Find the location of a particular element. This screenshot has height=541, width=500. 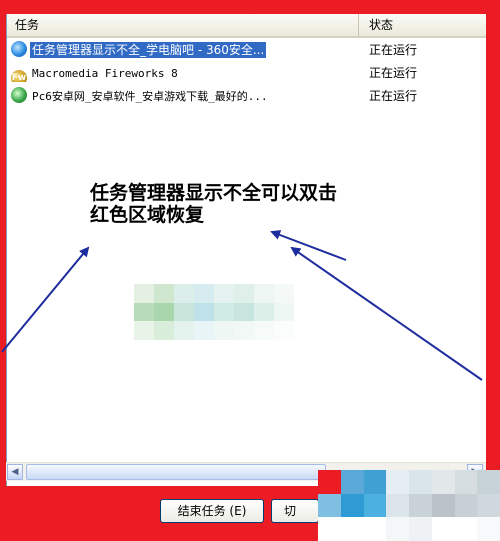

red-frame-right is located at coordinates (493, 270).